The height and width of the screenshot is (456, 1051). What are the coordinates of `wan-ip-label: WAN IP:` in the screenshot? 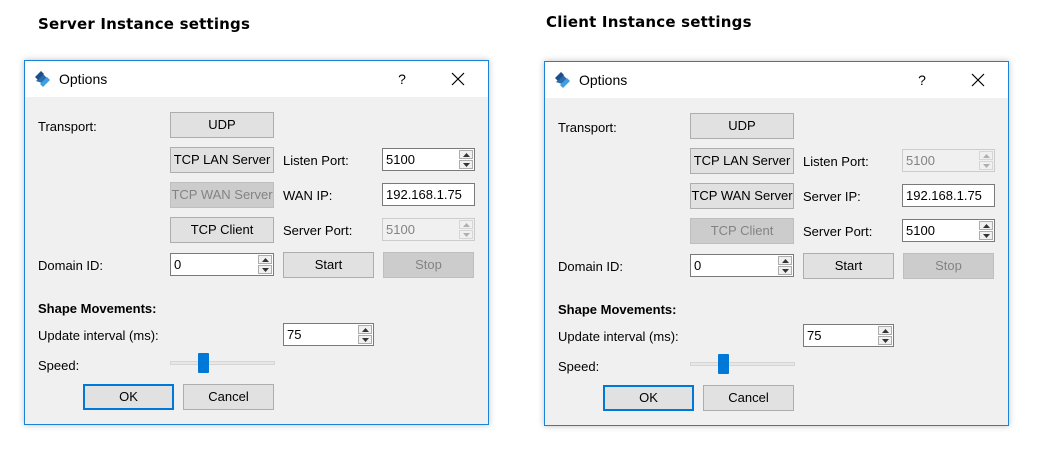 It's located at (308, 195).